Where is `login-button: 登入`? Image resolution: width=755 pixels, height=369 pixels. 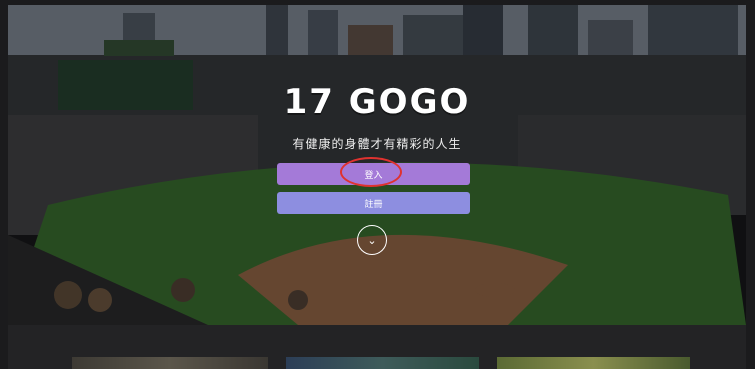
login-button: 登入 is located at coordinates (373, 174).